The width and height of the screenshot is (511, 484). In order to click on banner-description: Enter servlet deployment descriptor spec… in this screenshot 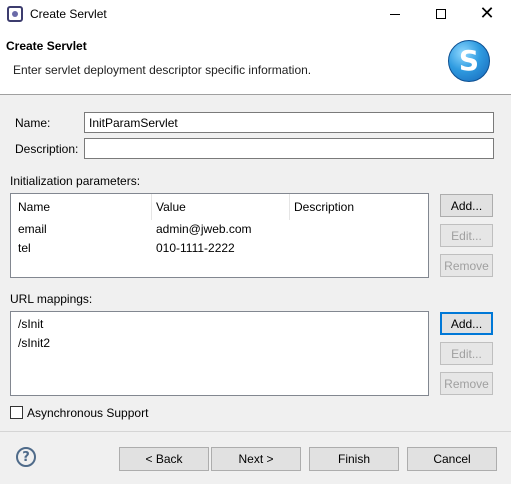, I will do `click(162, 70)`.